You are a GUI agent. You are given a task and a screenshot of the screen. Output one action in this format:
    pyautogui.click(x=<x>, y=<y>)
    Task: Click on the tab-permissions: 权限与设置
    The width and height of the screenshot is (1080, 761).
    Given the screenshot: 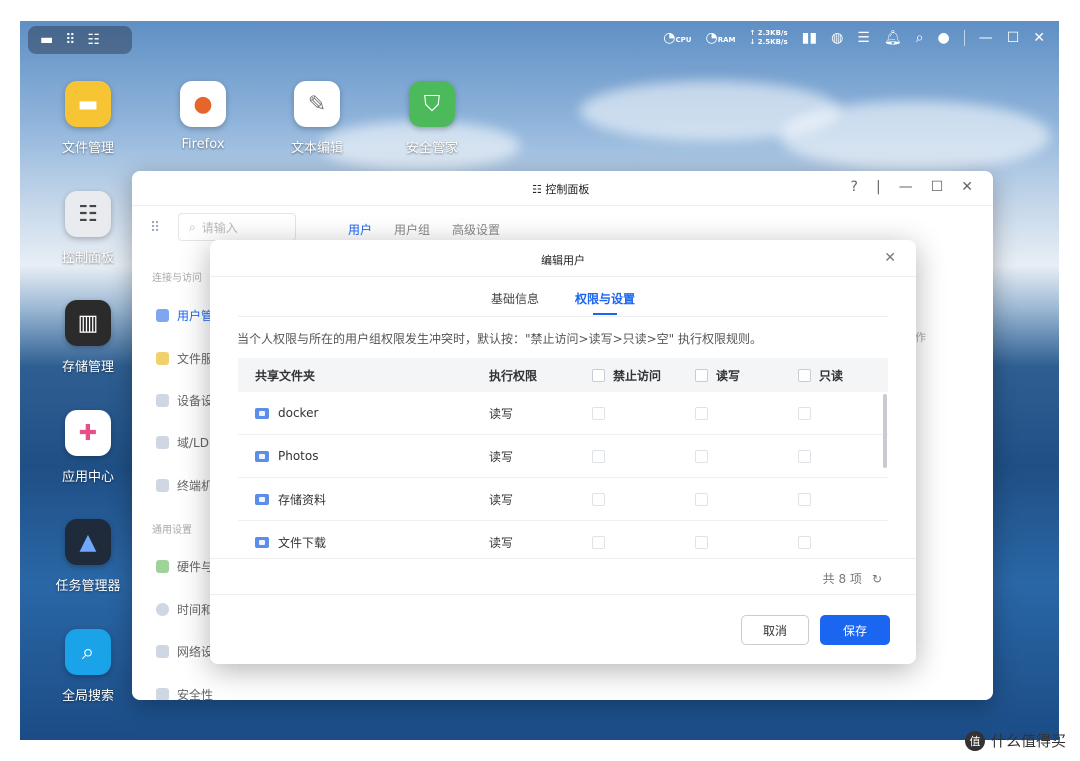 What is the action you would take?
    pyautogui.click(x=605, y=302)
    